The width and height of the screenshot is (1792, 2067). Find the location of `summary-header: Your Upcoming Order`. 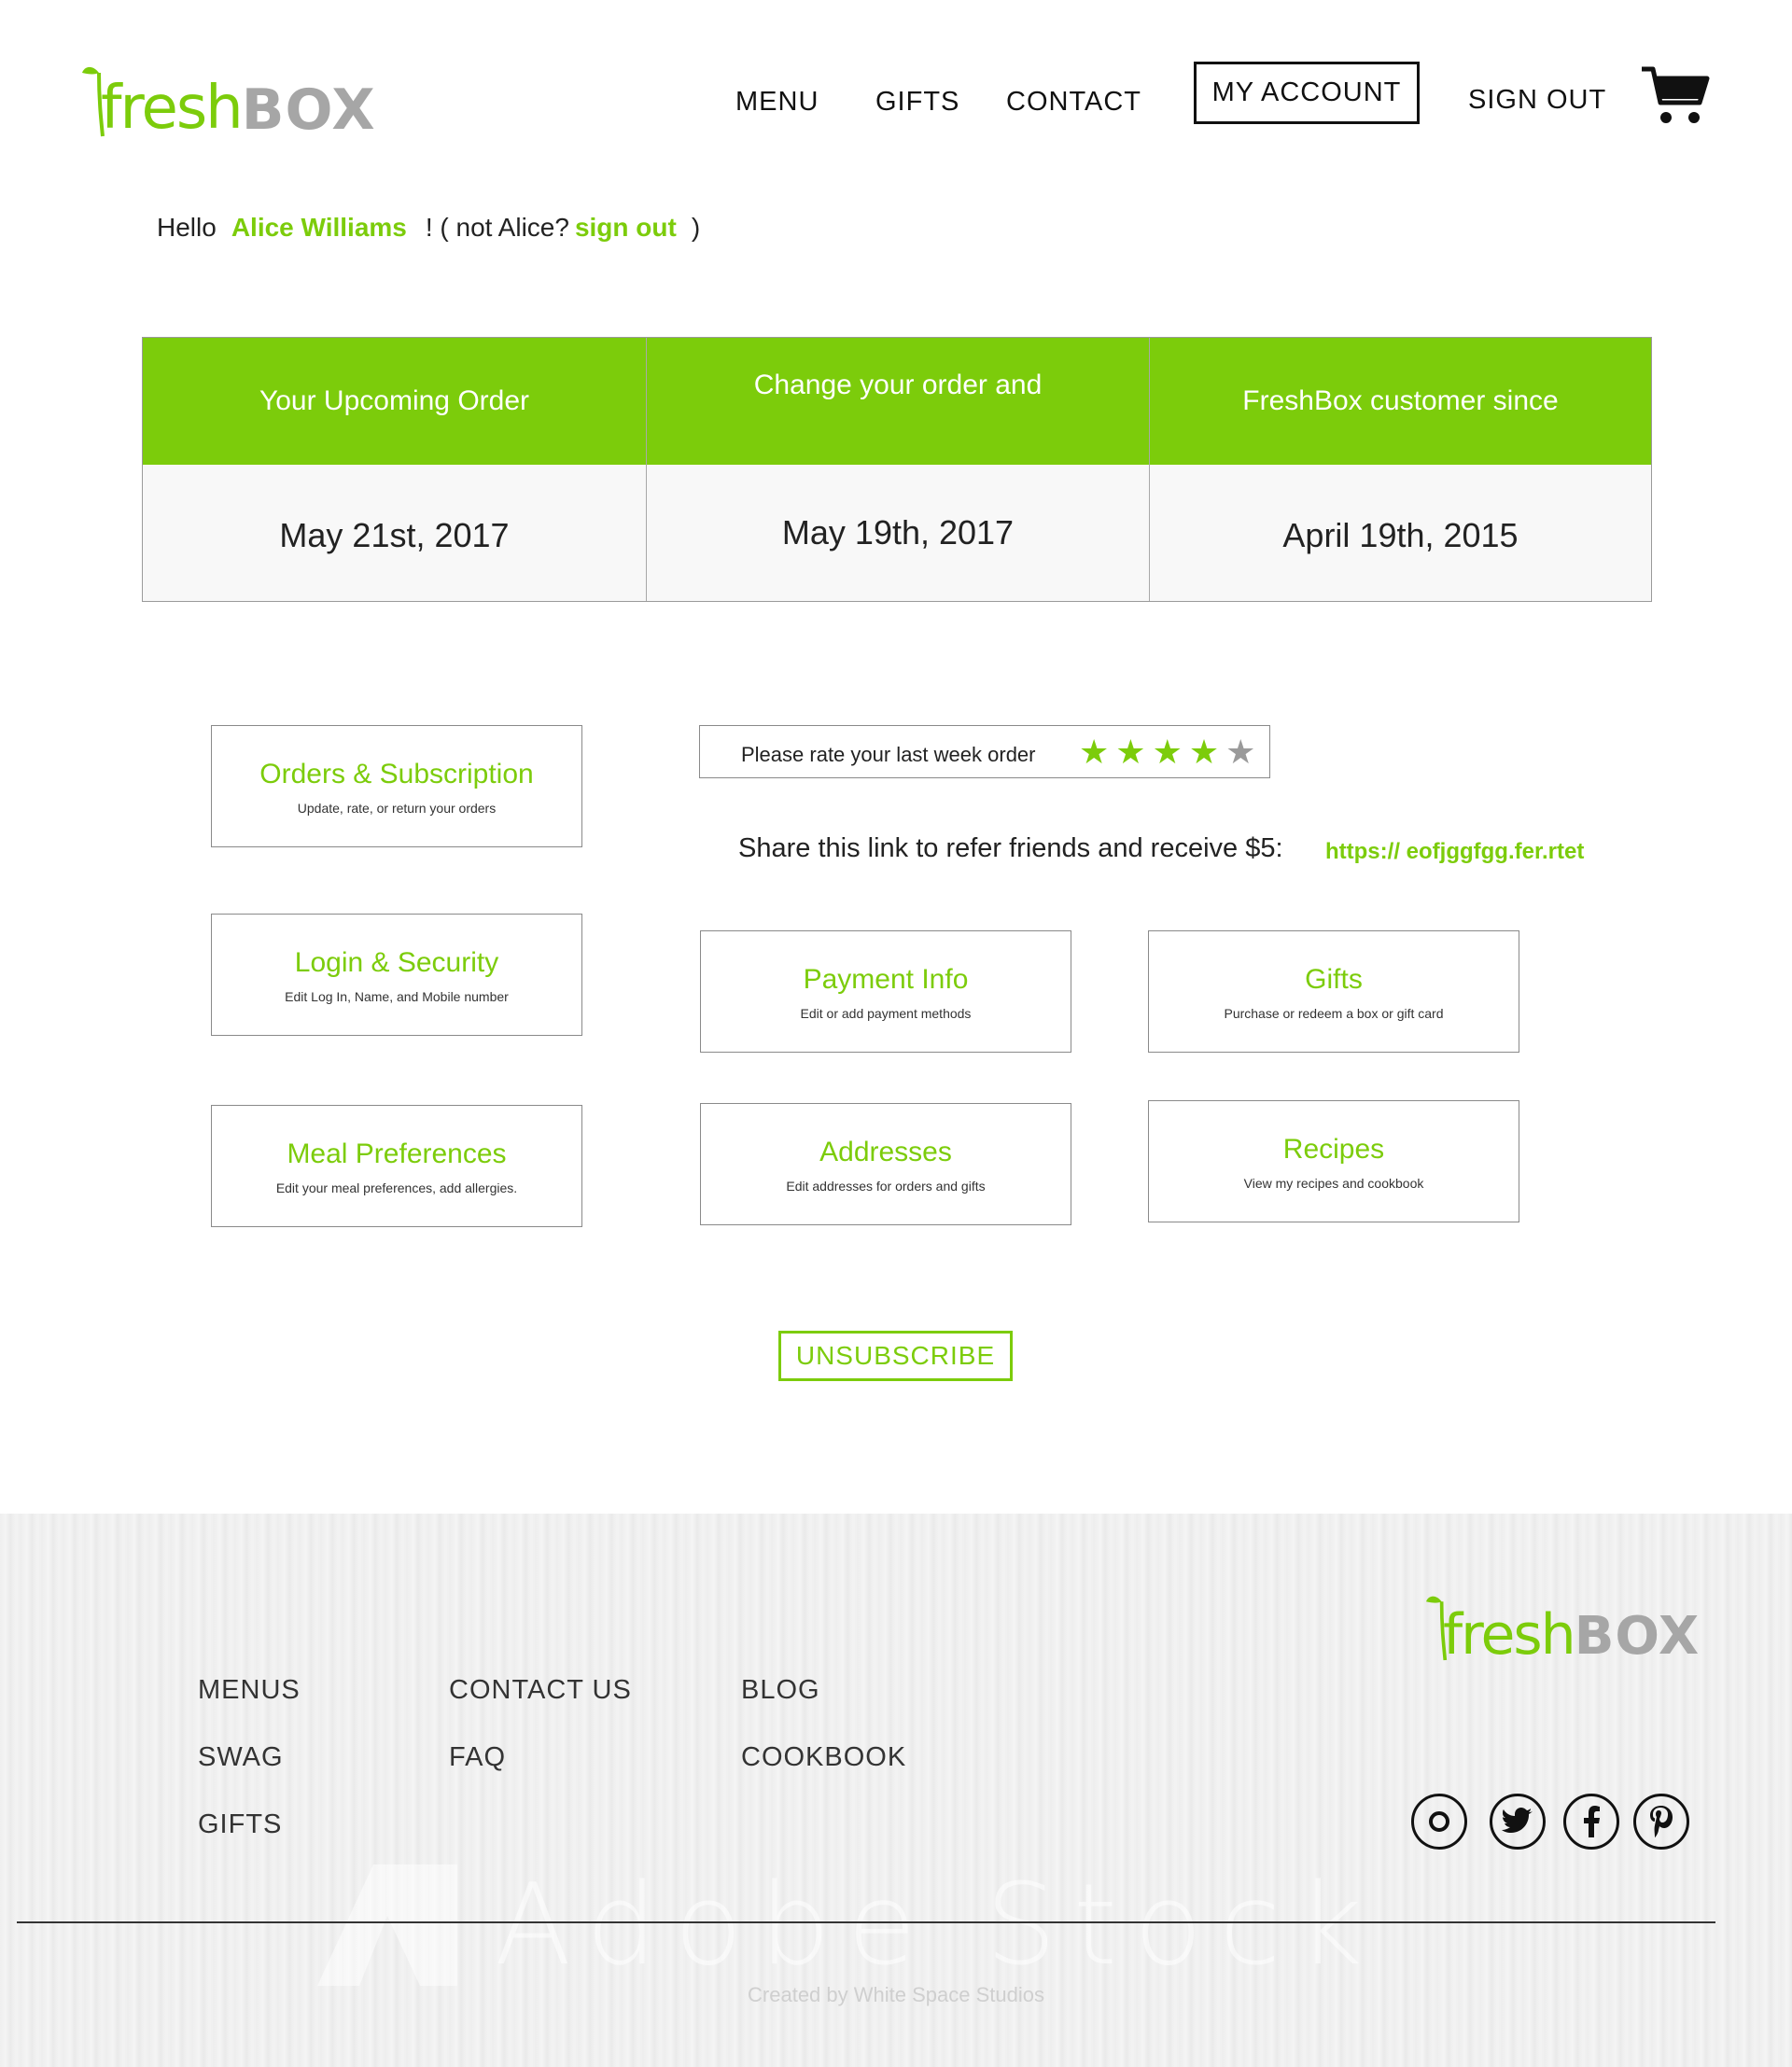

summary-header: Your Upcoming Order is located at coordinates (394, 401).